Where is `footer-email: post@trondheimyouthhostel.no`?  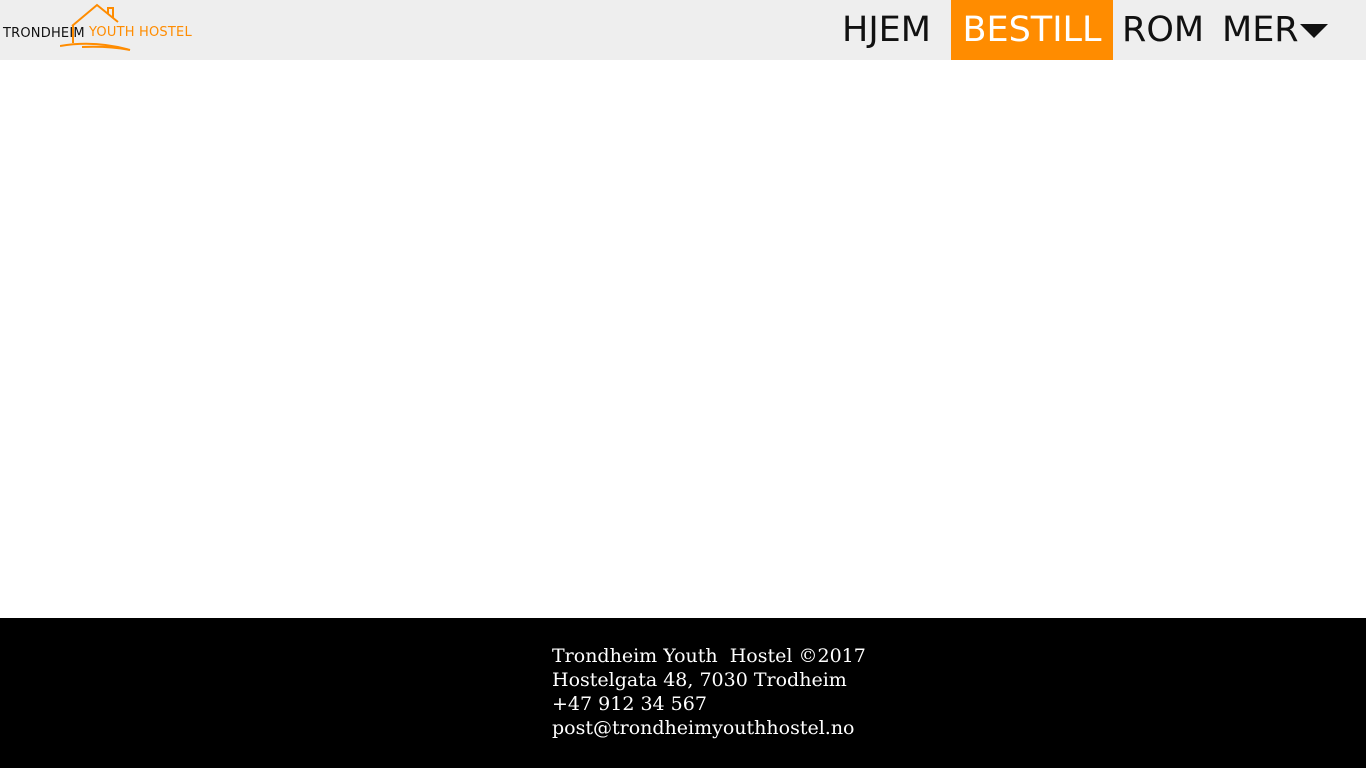 footer-email: post@trondheimyouthhostel.no is located at coordinates (709, 728).